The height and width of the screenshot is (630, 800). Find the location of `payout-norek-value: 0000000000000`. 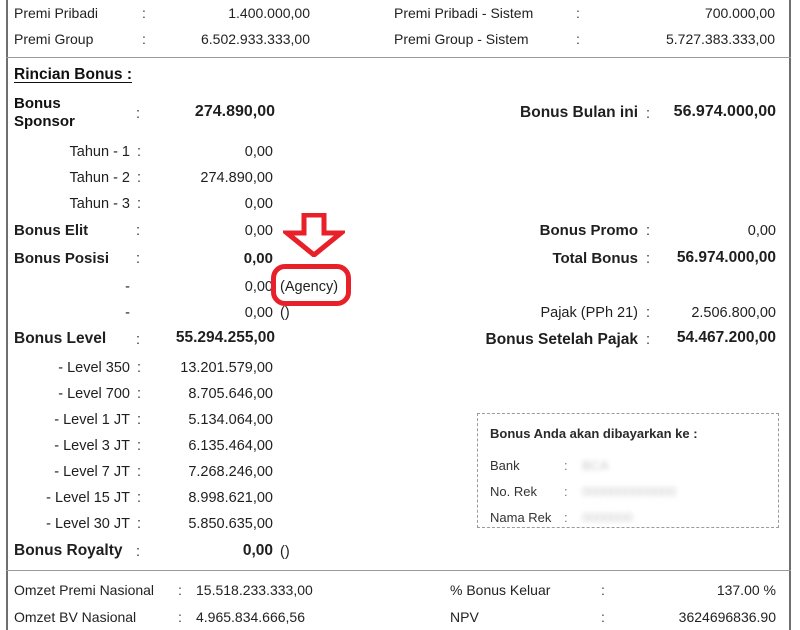

payout-norek-value: 0000000000000 is located at coordinates (629, 491).